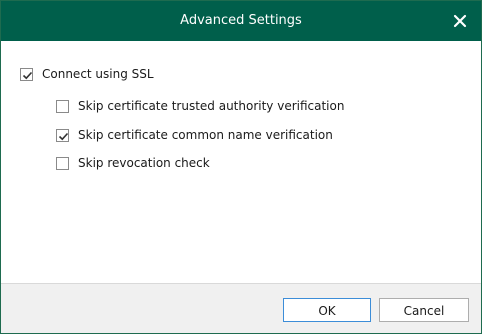  What do you see at coordinates (241, 308) in the screenshot?
I see `button-bar: OK Cancel` at bounding box center [241, 308].